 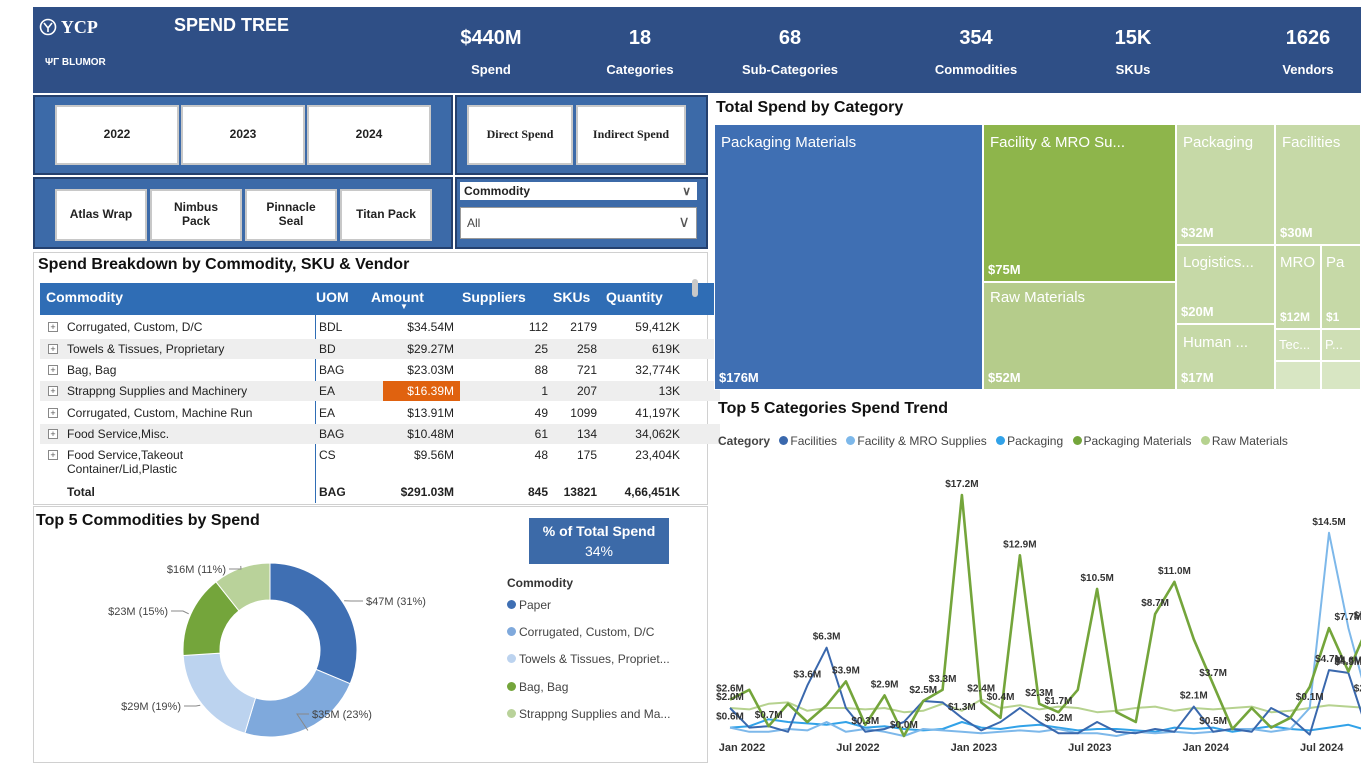 I want to click on cell-uom: BAG, so click(x=332, y=434).